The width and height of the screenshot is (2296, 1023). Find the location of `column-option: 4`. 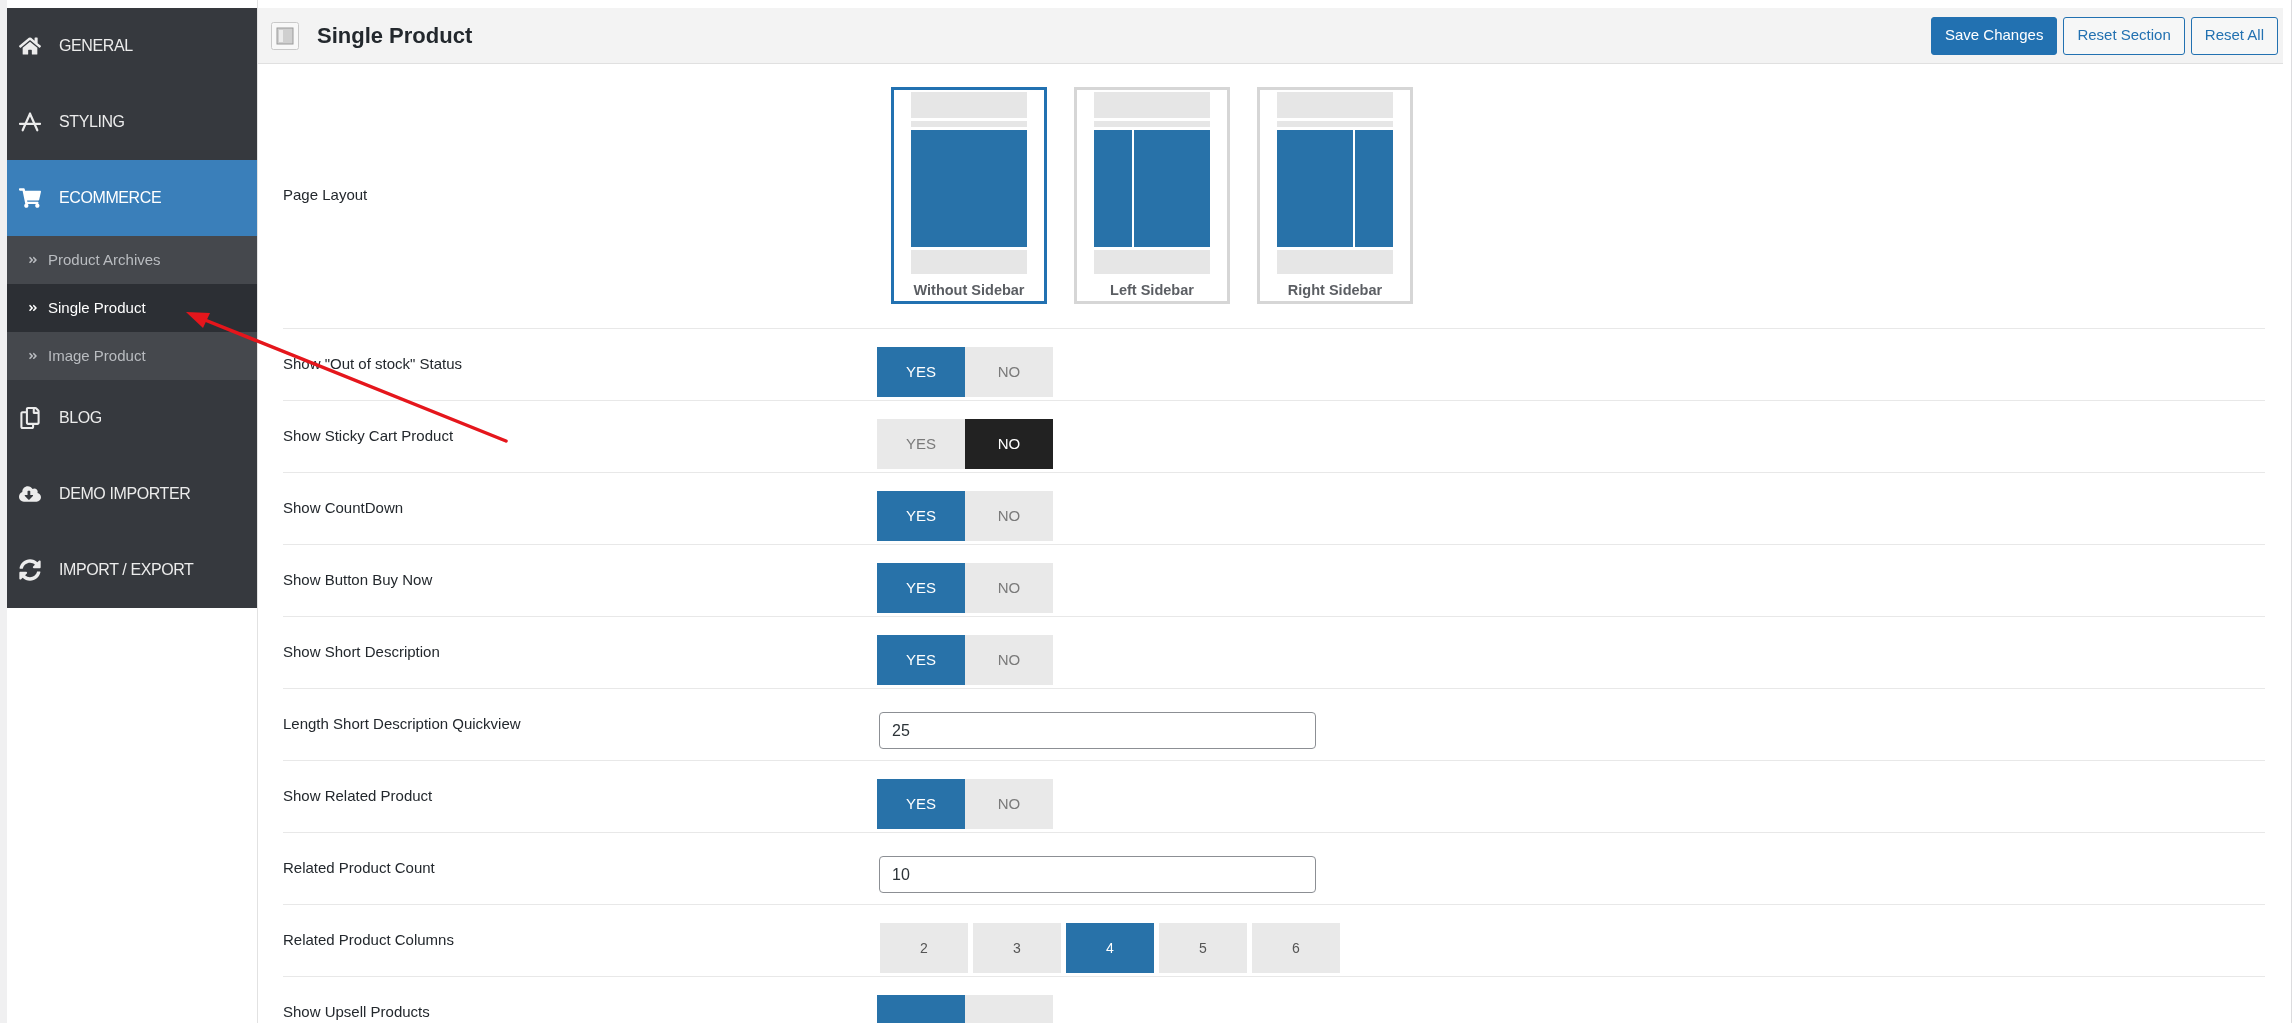

column-option: 4 is located at coordinates (1110, 948).